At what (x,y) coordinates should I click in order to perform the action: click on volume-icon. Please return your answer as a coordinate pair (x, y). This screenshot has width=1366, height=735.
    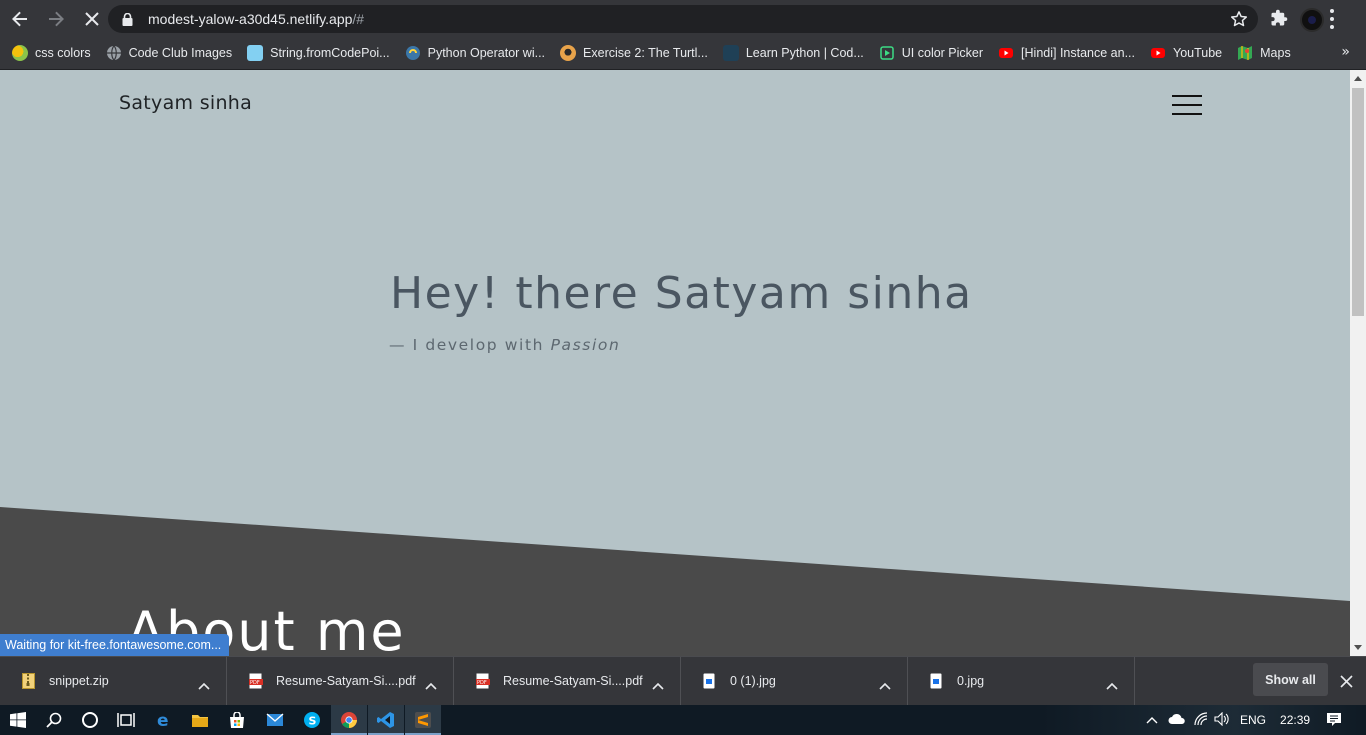
    Looking at the image, I should click on (1222, 720).